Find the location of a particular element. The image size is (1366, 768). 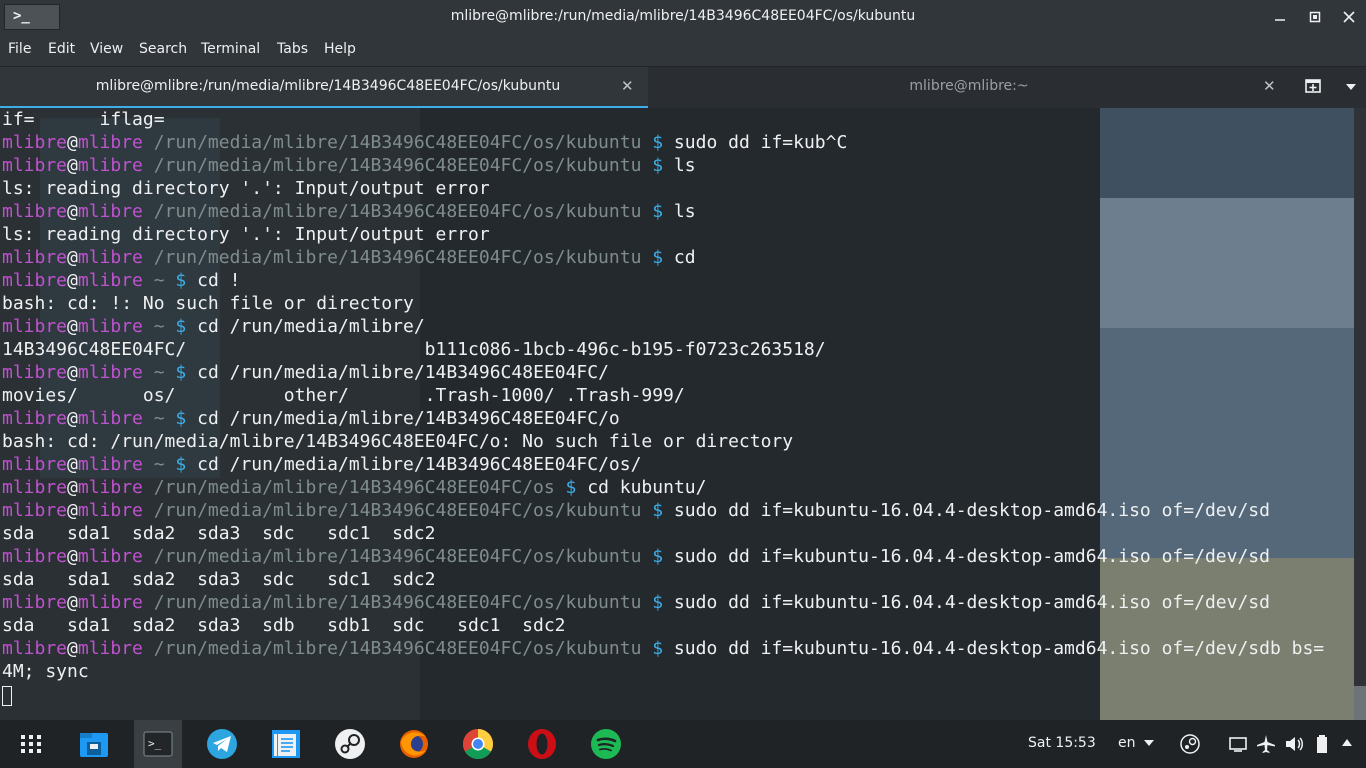

menu-help: Help is located at coordinates (340, 49).